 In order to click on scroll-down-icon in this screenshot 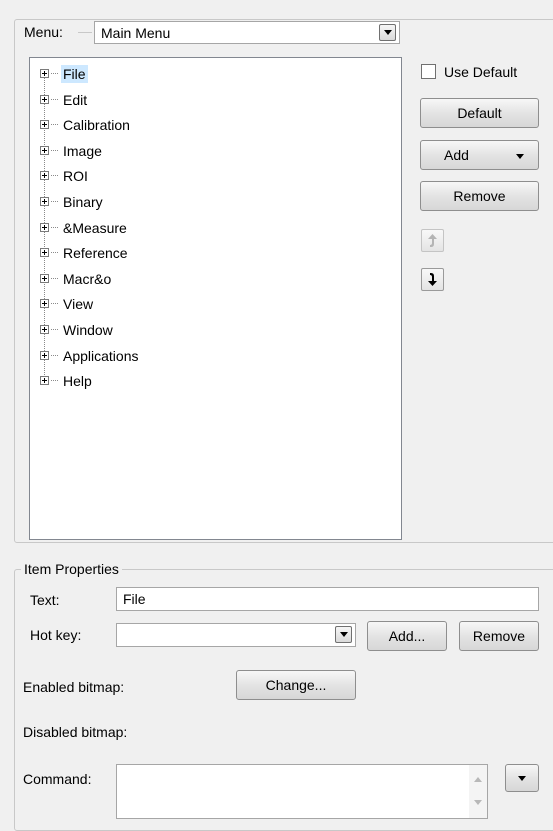, I will do `click(478, 802)`.